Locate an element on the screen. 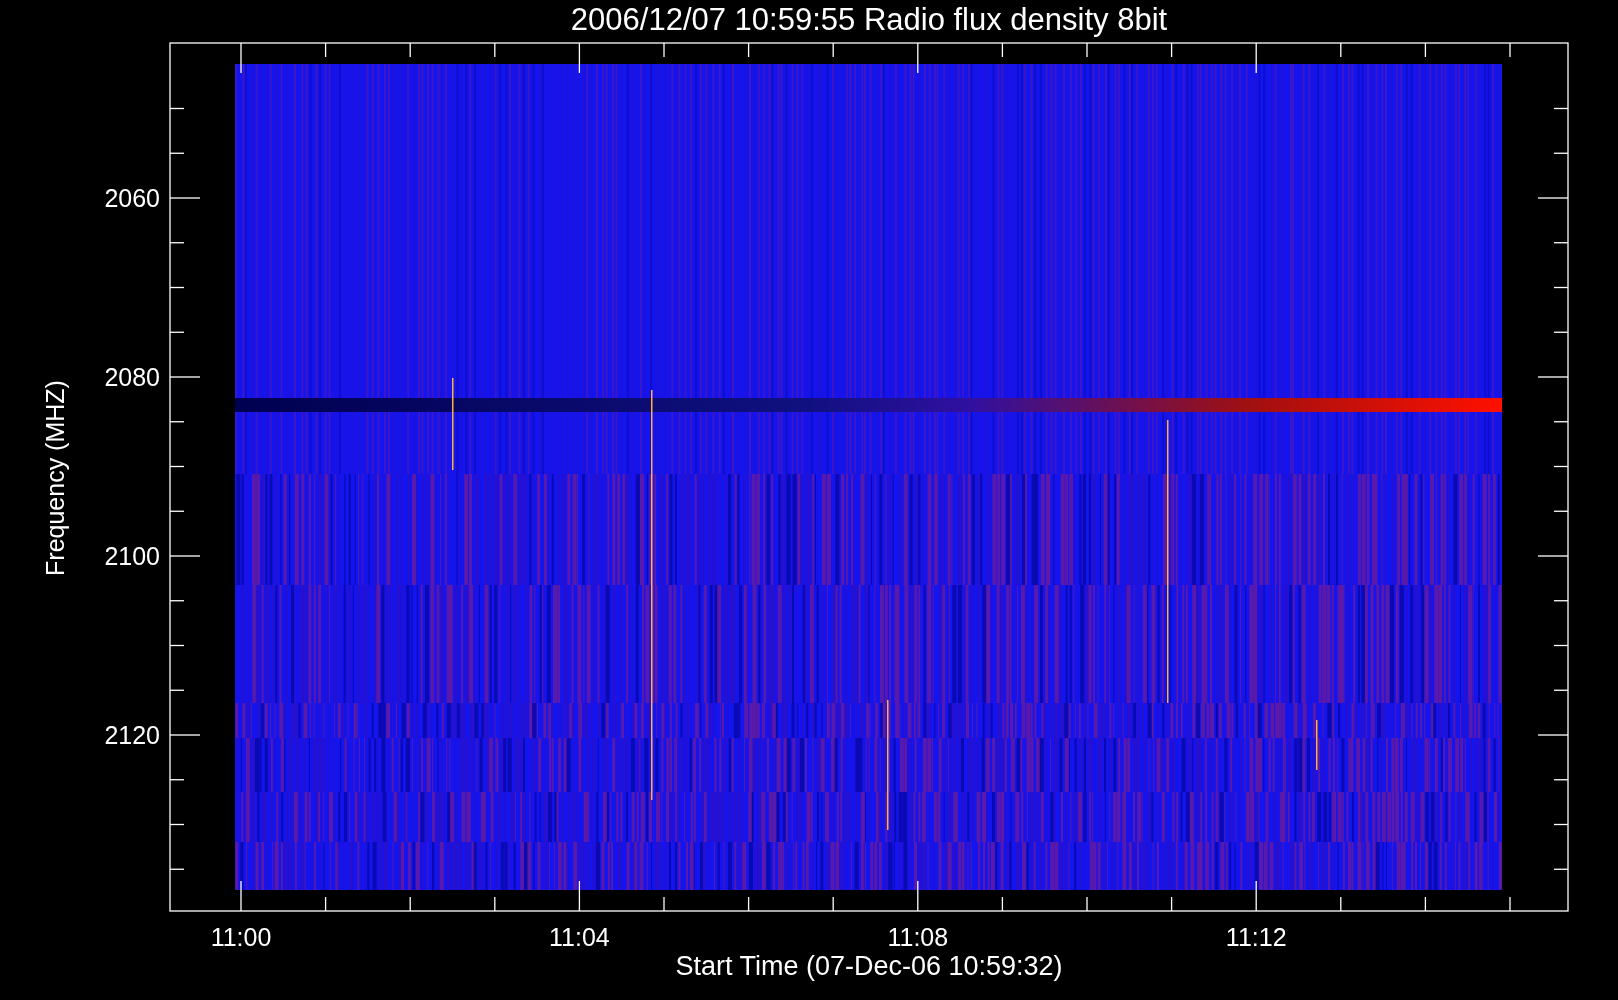 This screenshot has height=1000, width=1618. x-tick-label: 11:12 is located at coordinates (1256, 937).